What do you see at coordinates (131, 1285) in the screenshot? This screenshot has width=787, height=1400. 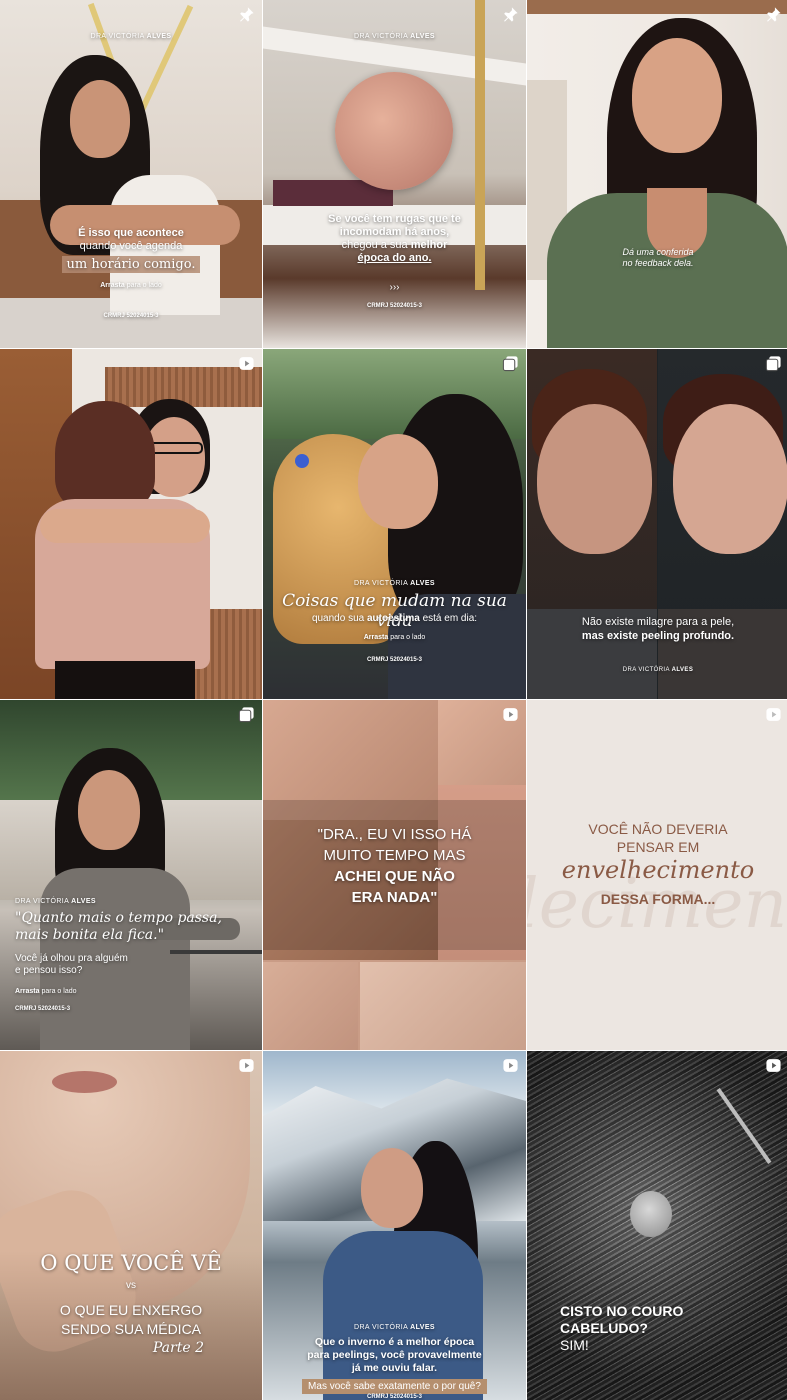 I see `post-vs: vs` at bounding box center [131, 1285].